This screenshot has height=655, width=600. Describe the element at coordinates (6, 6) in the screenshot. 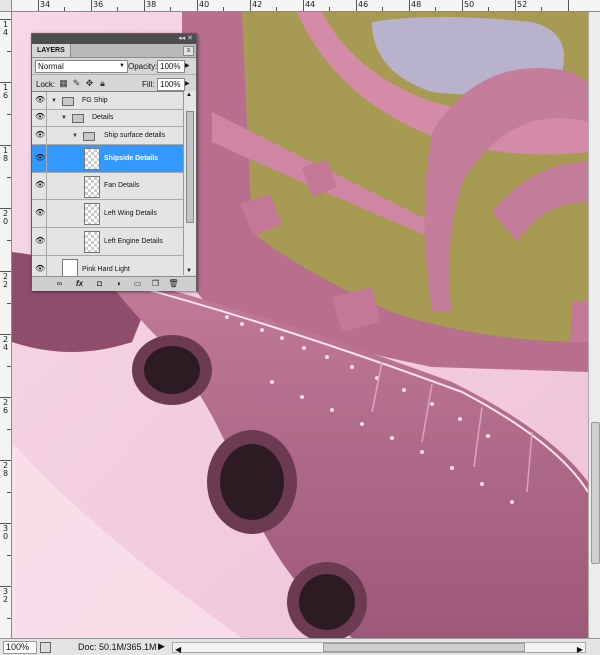

I see `ruler-corner` at that location.